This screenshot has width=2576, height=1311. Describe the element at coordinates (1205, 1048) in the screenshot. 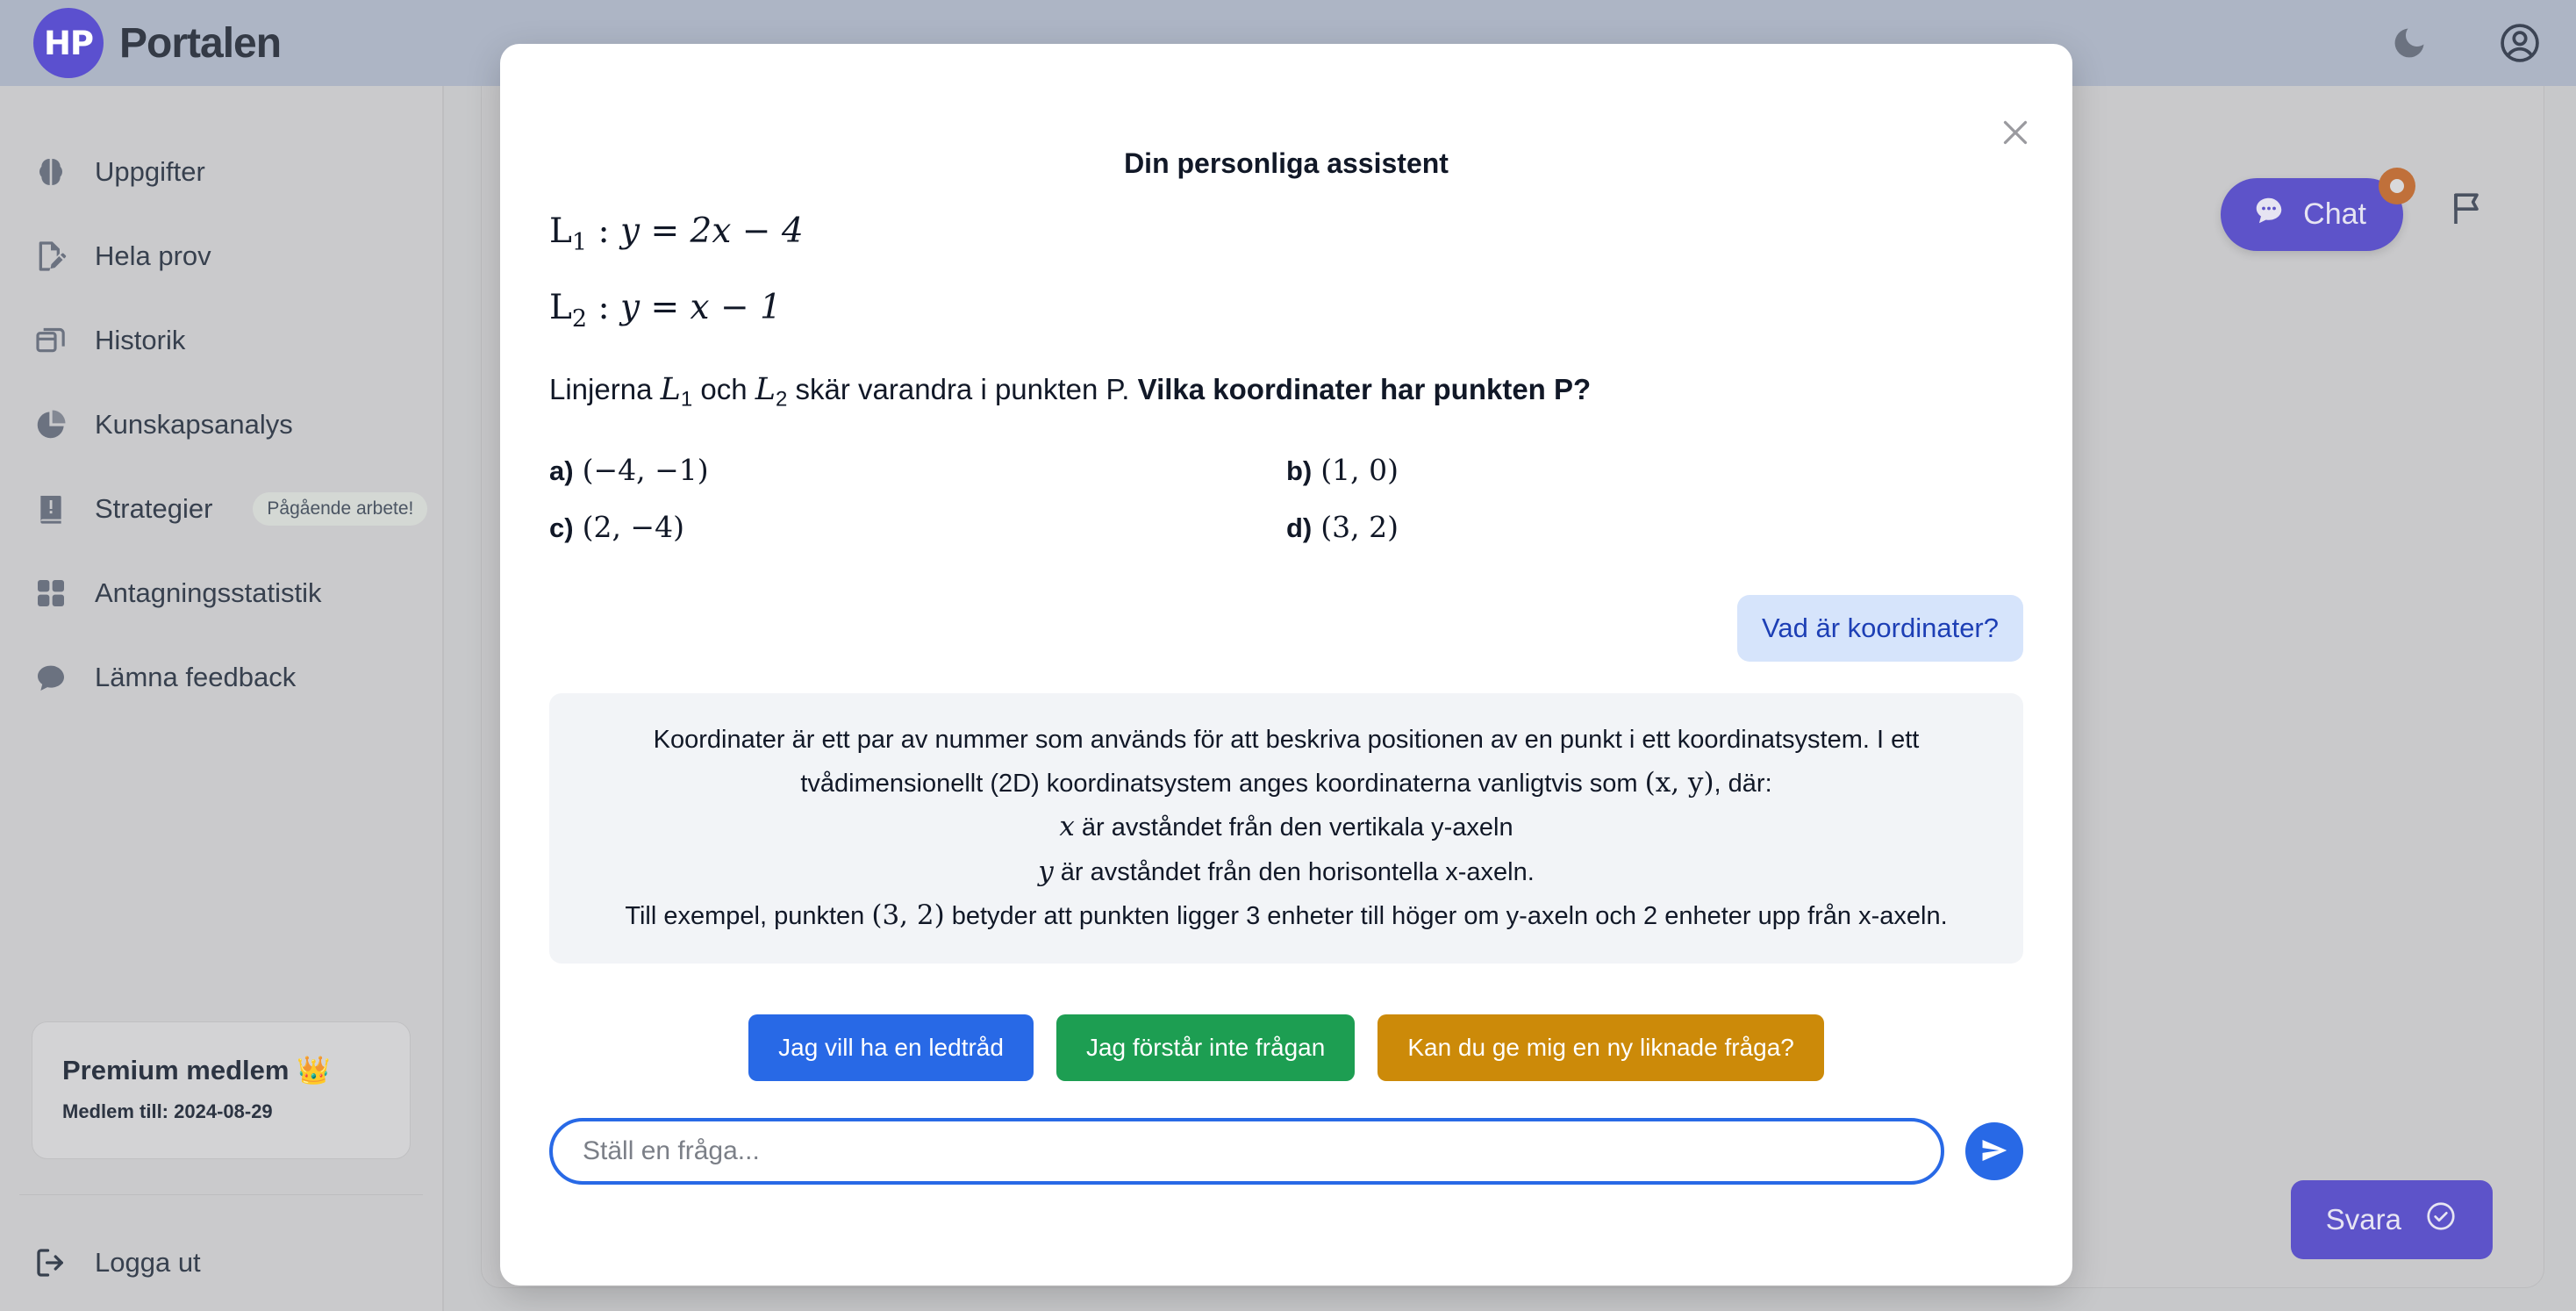

I see `dont-understand-button: Jag förstår inte frågan` at that location.